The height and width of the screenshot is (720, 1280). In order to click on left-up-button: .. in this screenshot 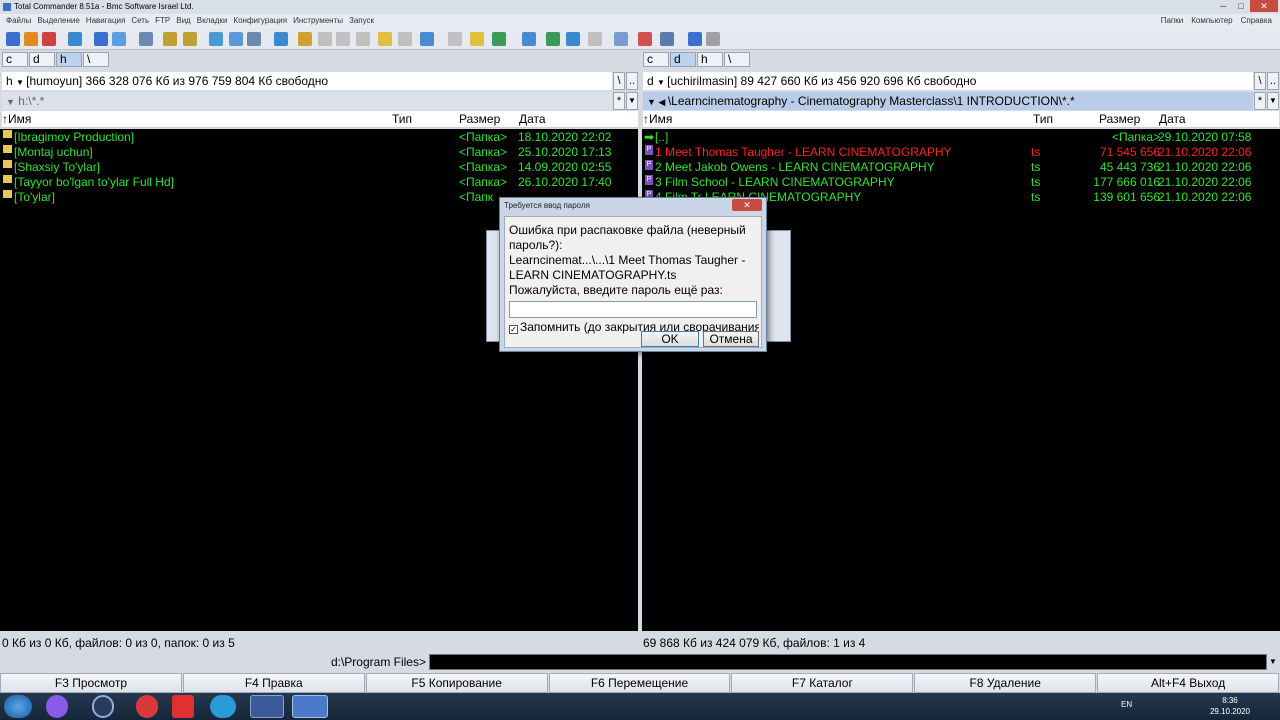, I will do `click(632, 81)`.